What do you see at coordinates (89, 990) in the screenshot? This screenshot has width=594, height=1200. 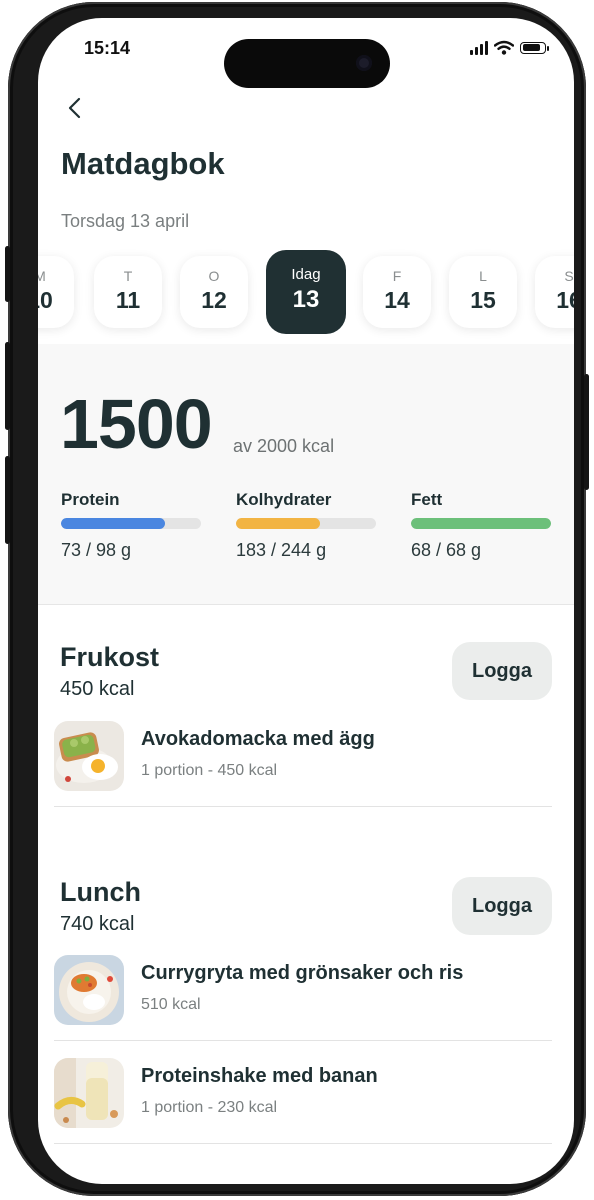 I see `curry-rice-photo-icon` at bounding box center [89, 990].